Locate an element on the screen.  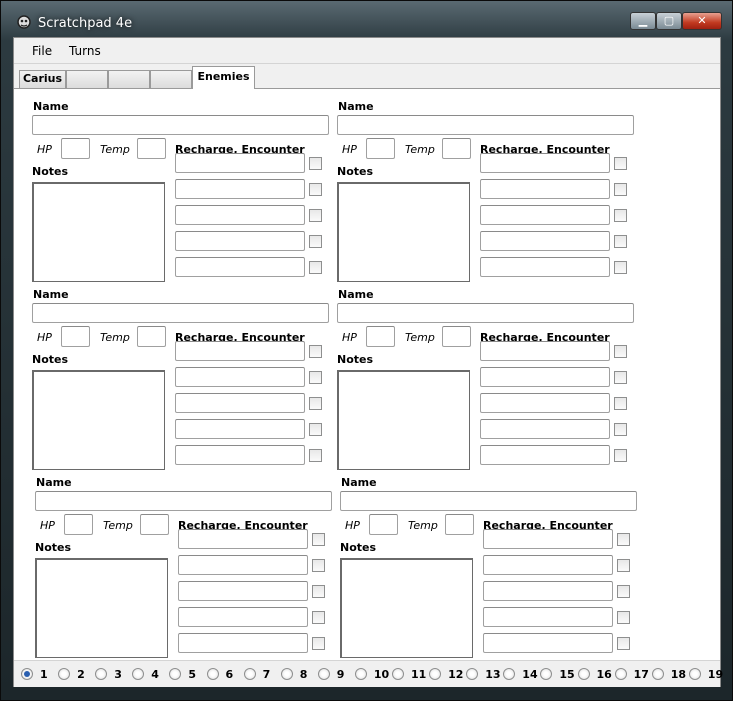
title-bar: Scratchpad 4e ▁ ▢ ✕ is located at coordinates (366, 18).